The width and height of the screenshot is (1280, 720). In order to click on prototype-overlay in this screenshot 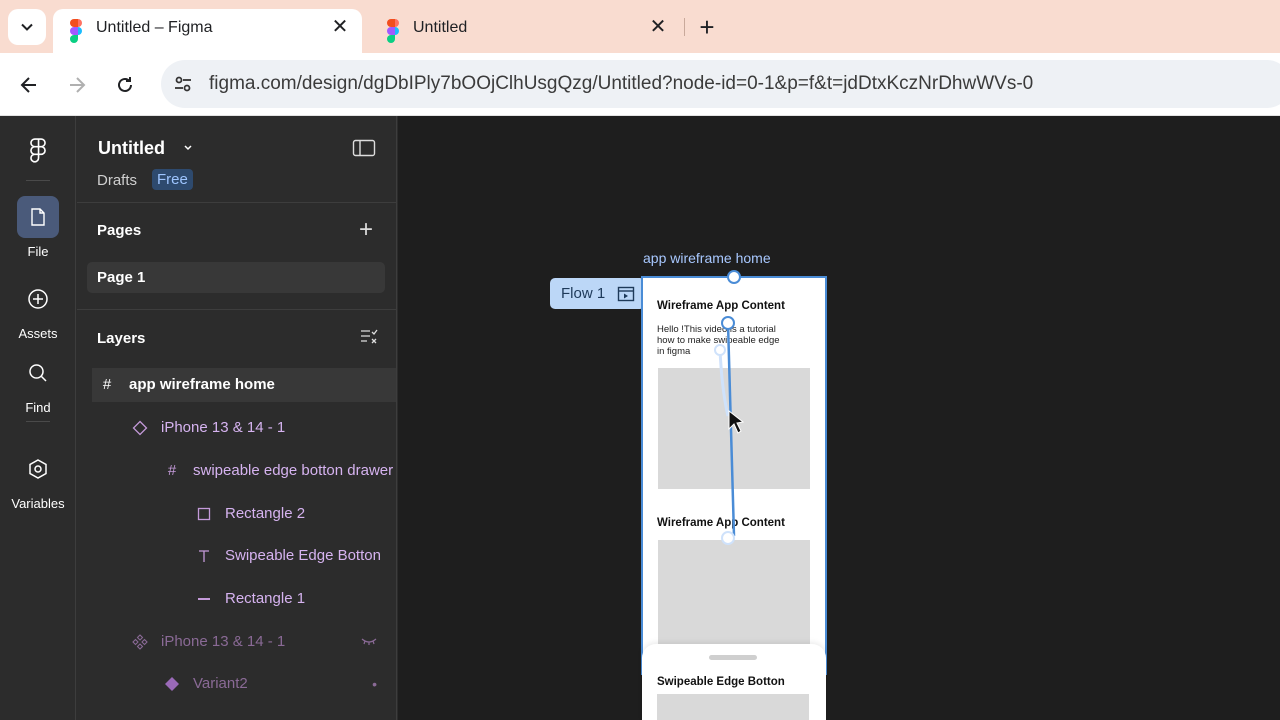, I will do `click(729, 407)`.